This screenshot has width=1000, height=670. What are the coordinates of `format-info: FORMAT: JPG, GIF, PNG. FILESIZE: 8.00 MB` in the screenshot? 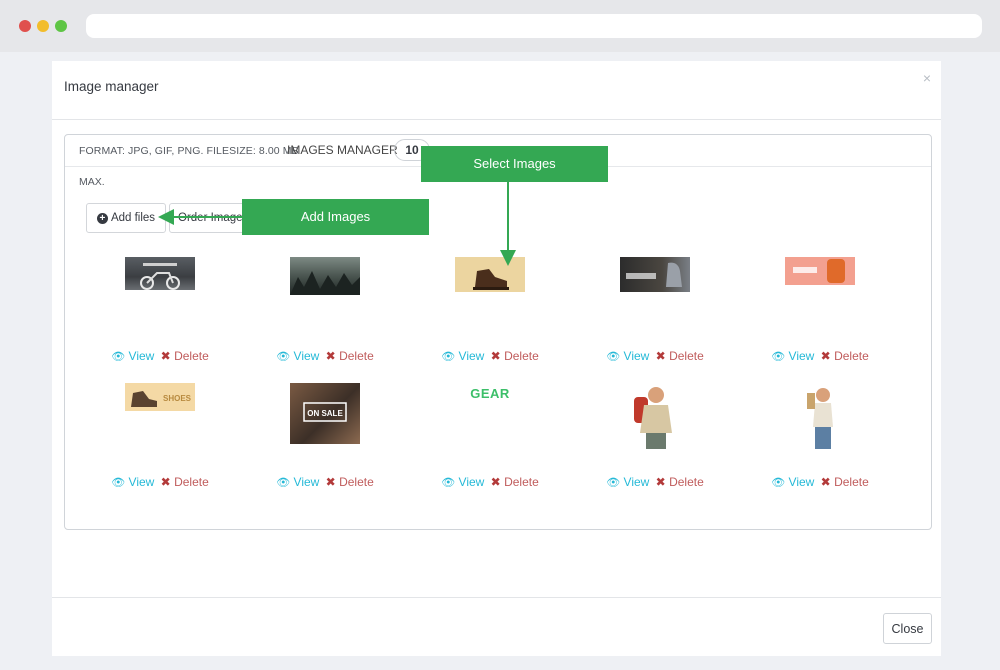 It's located at (189, 151).